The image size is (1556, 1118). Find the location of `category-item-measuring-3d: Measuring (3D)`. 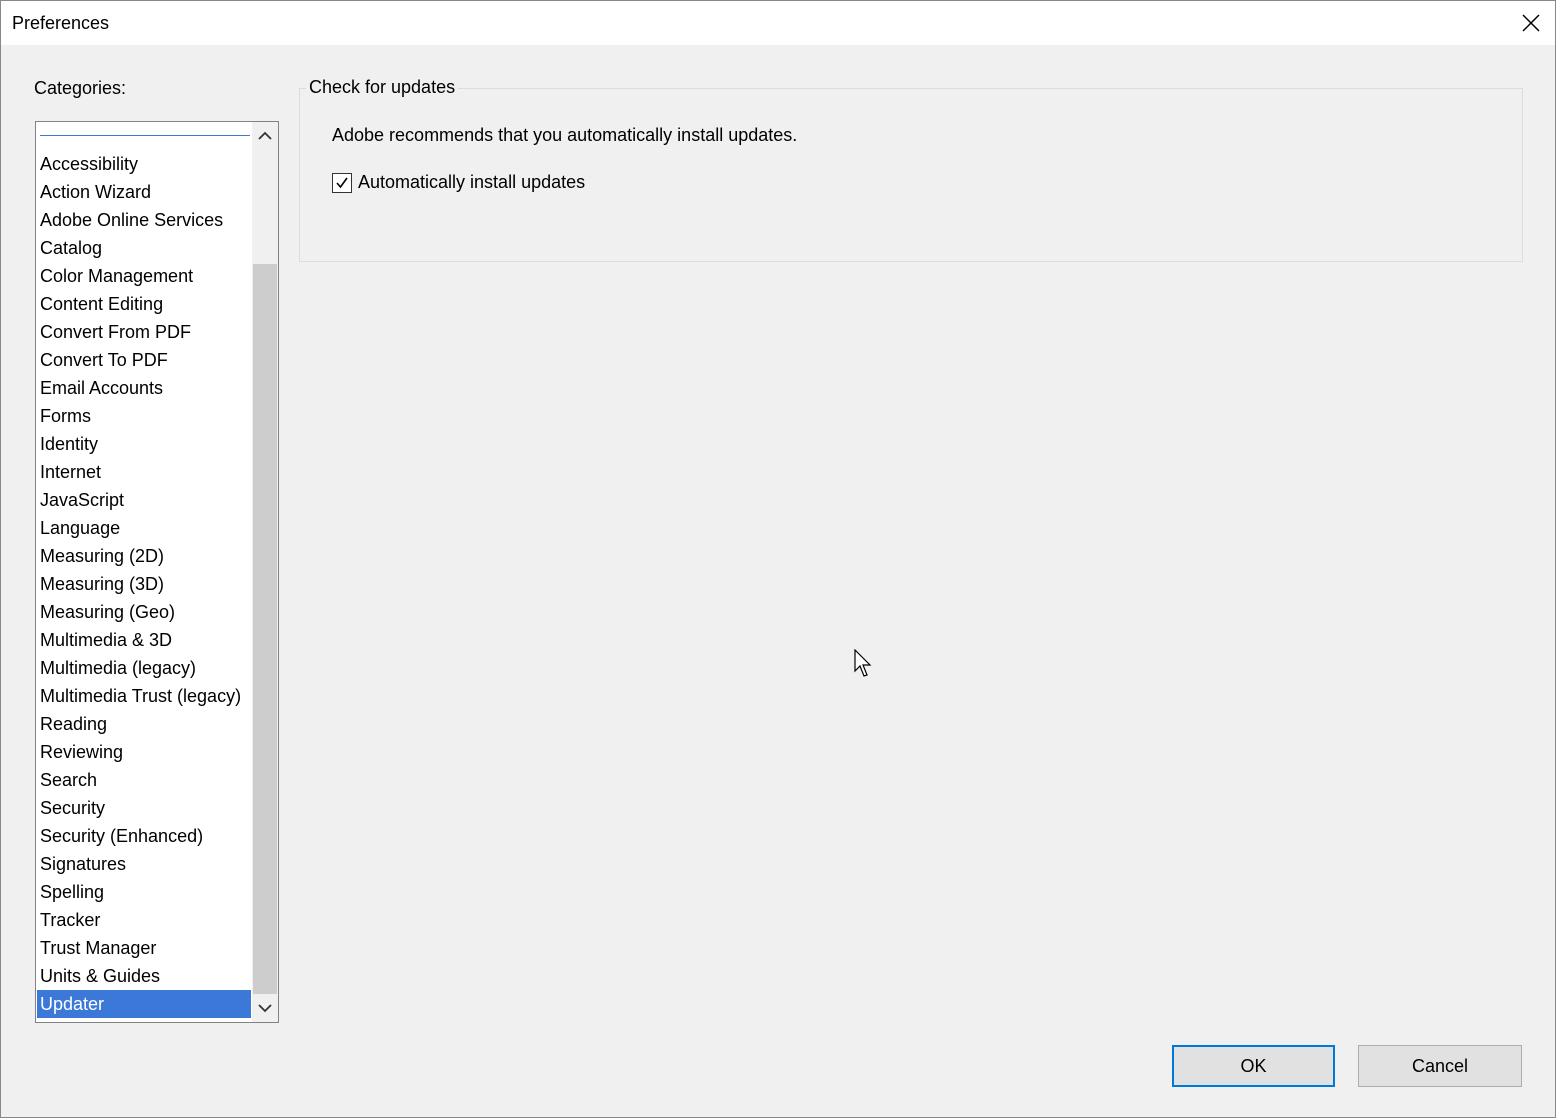

category-item-measuring-3d: Measuring (3D) is located at coordinates (144, 584).